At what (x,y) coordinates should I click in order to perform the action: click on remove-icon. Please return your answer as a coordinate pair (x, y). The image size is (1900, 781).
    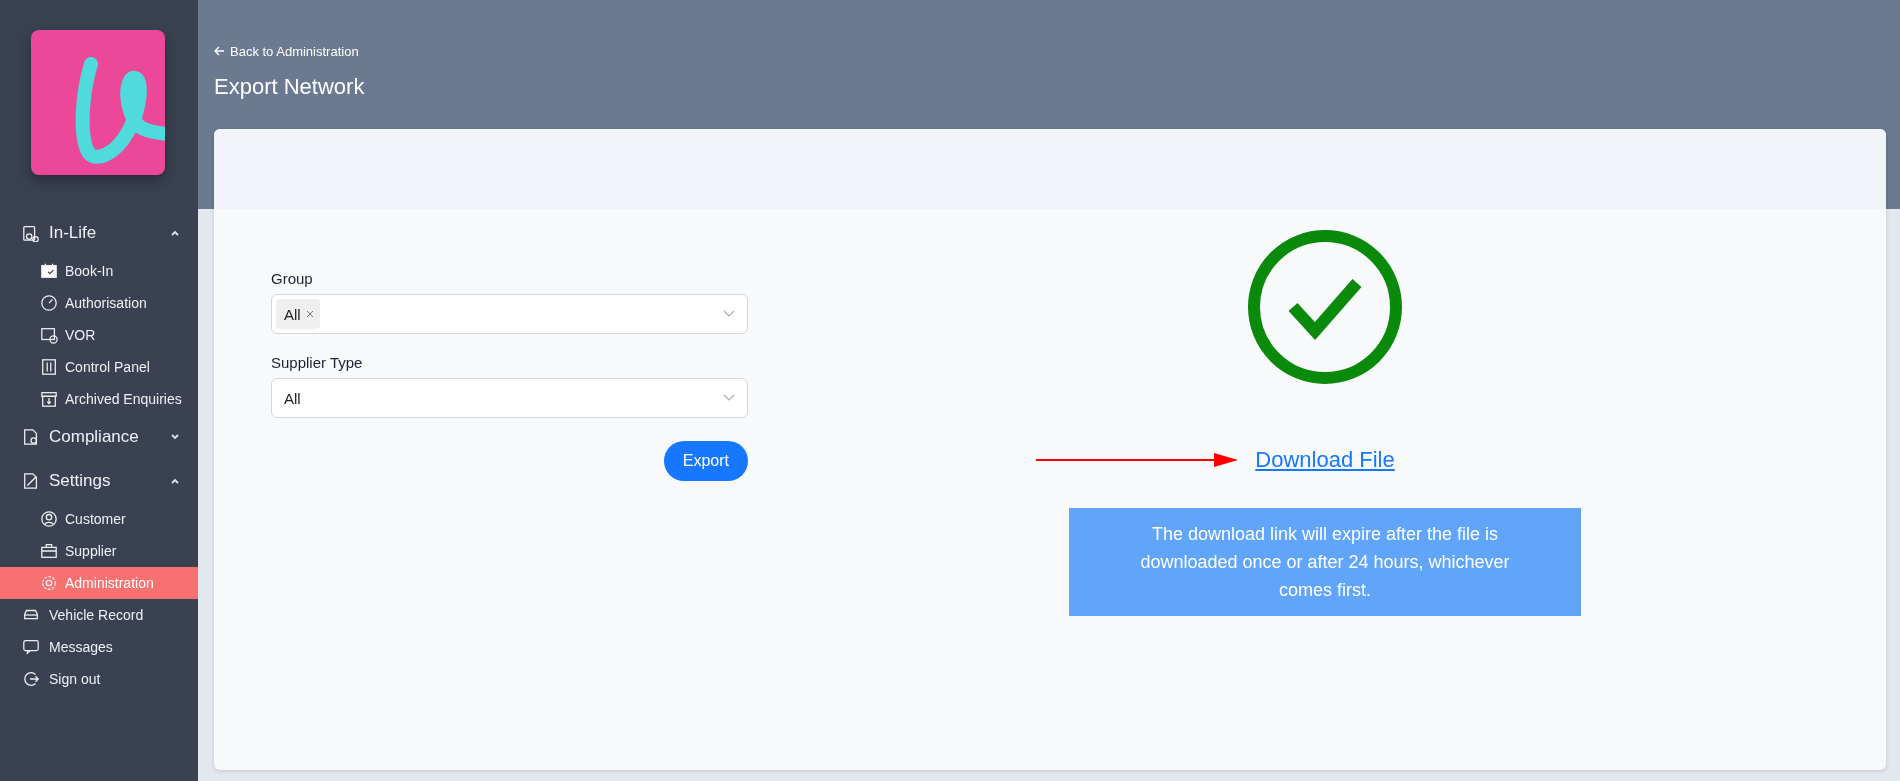
    Looking at the image, I should click on (309, 314).